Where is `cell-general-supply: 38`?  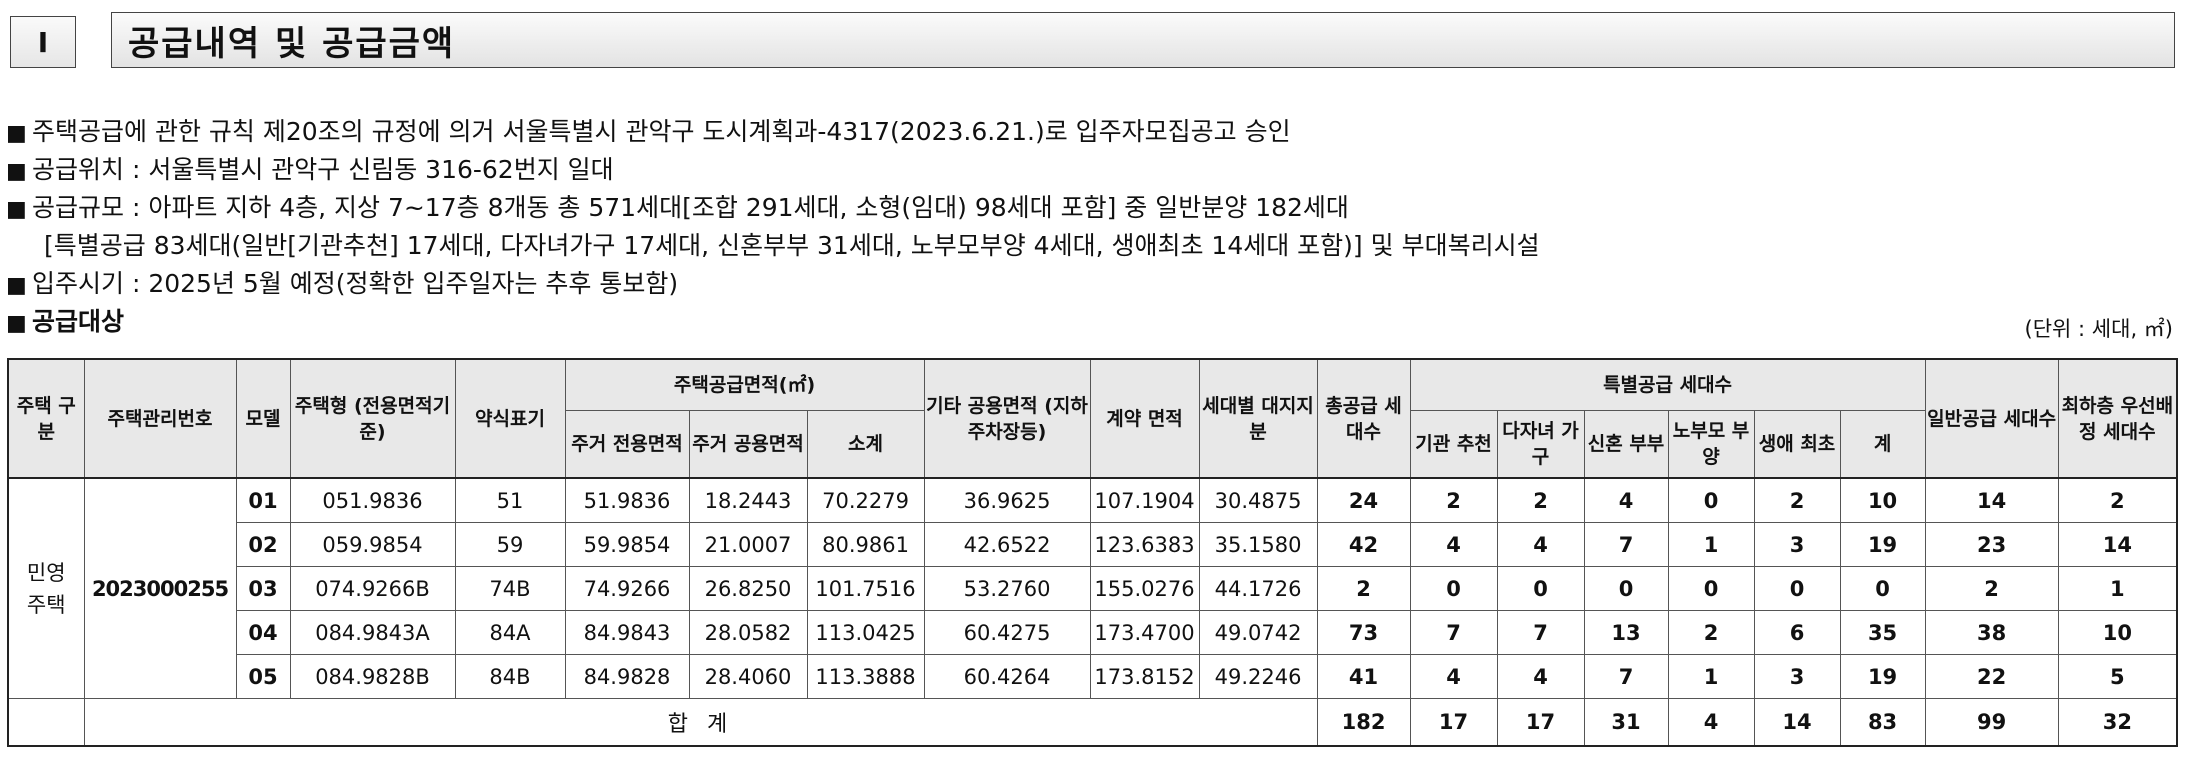 cell-general-supply: 38 is located at coordinates (1991, 632).